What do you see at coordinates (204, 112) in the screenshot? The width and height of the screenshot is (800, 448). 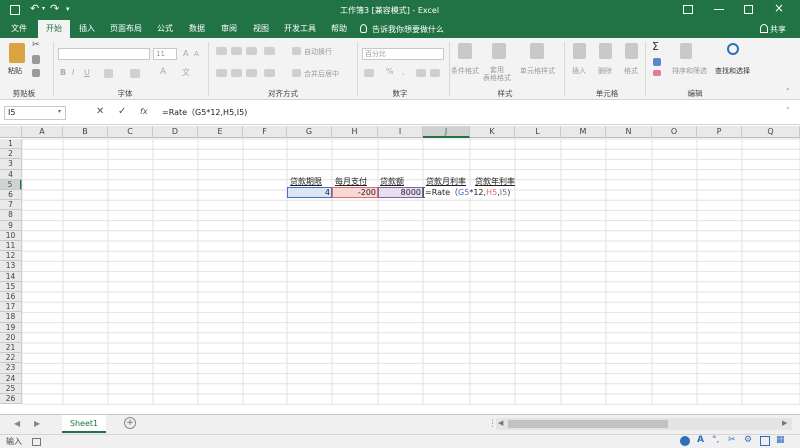 I see `formula-input: =Rate（G5*12,H5,I5)` at bounding box center [204, 112].